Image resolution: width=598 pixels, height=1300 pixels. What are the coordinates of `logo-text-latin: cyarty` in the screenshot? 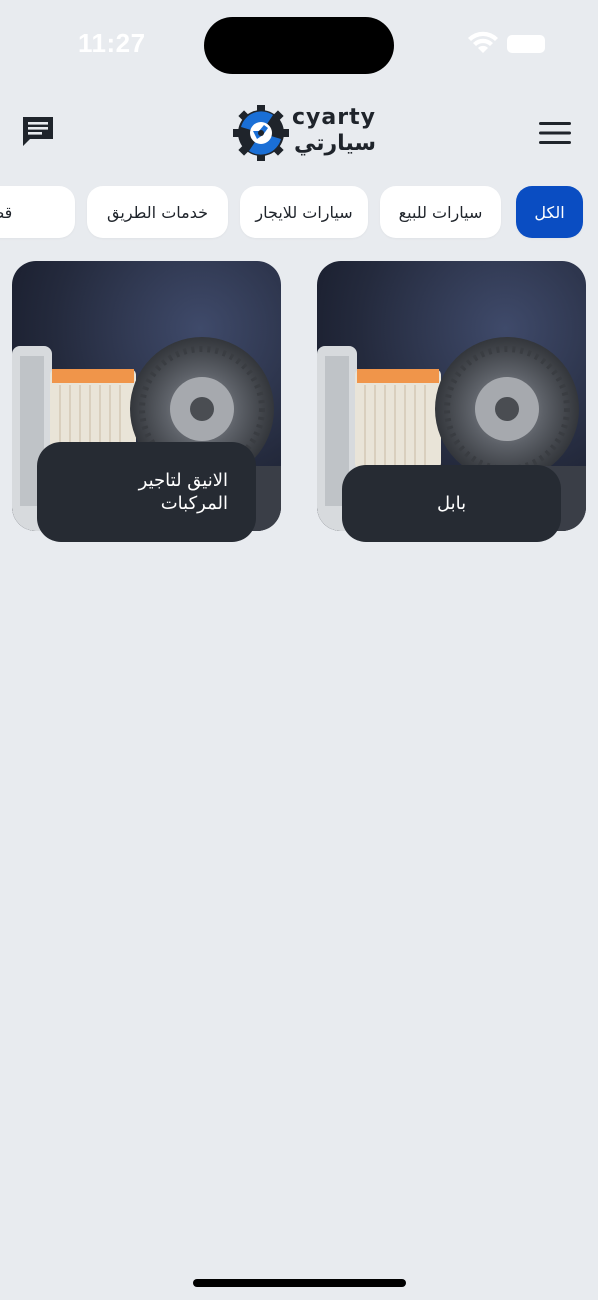 It's located at (334, 117).